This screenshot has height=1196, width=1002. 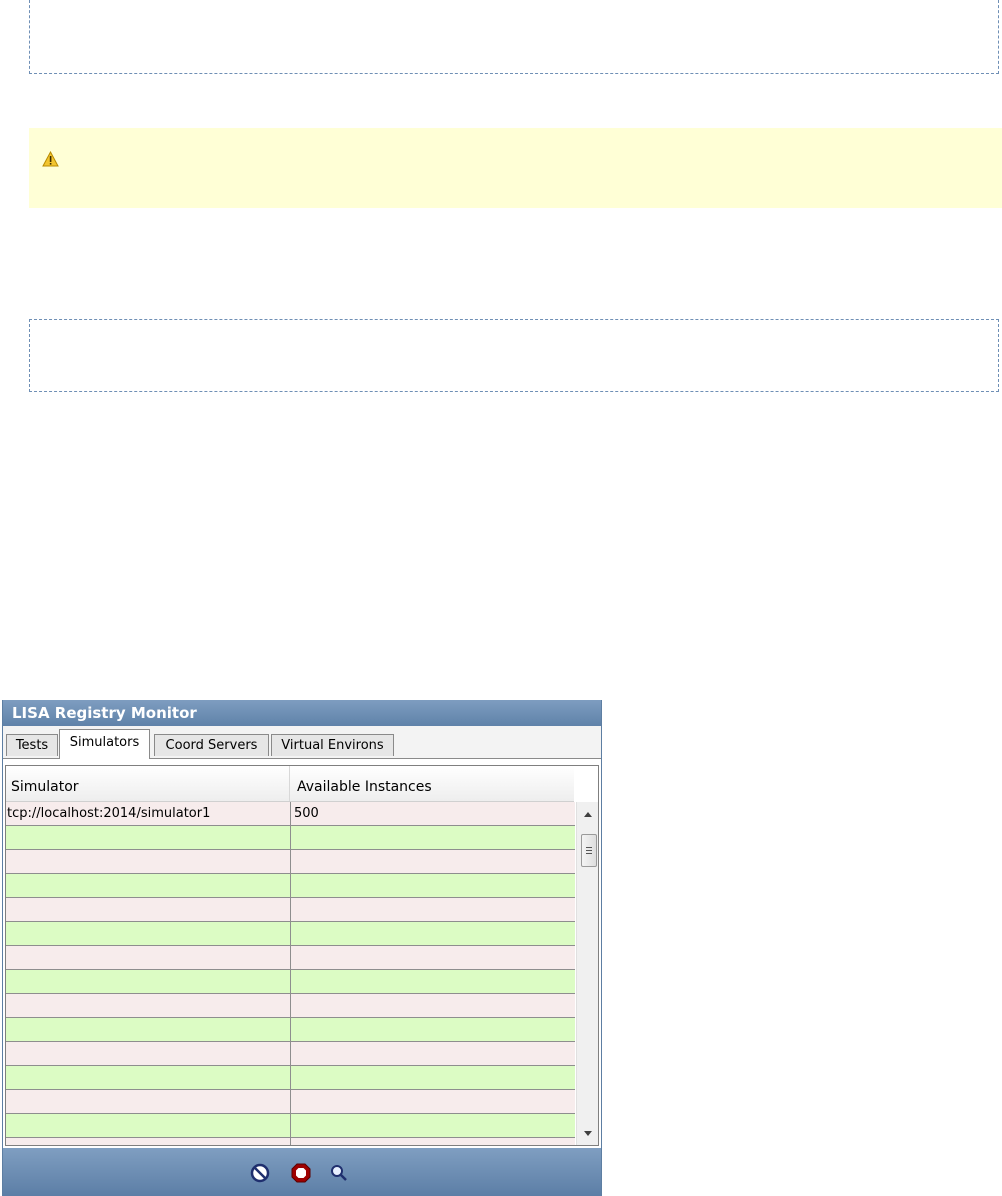 What do you see at coordinates (211, 745) in the screenshot?
I see `tab-coord-servers: Coord Servers` at bounding box center [211, 745].